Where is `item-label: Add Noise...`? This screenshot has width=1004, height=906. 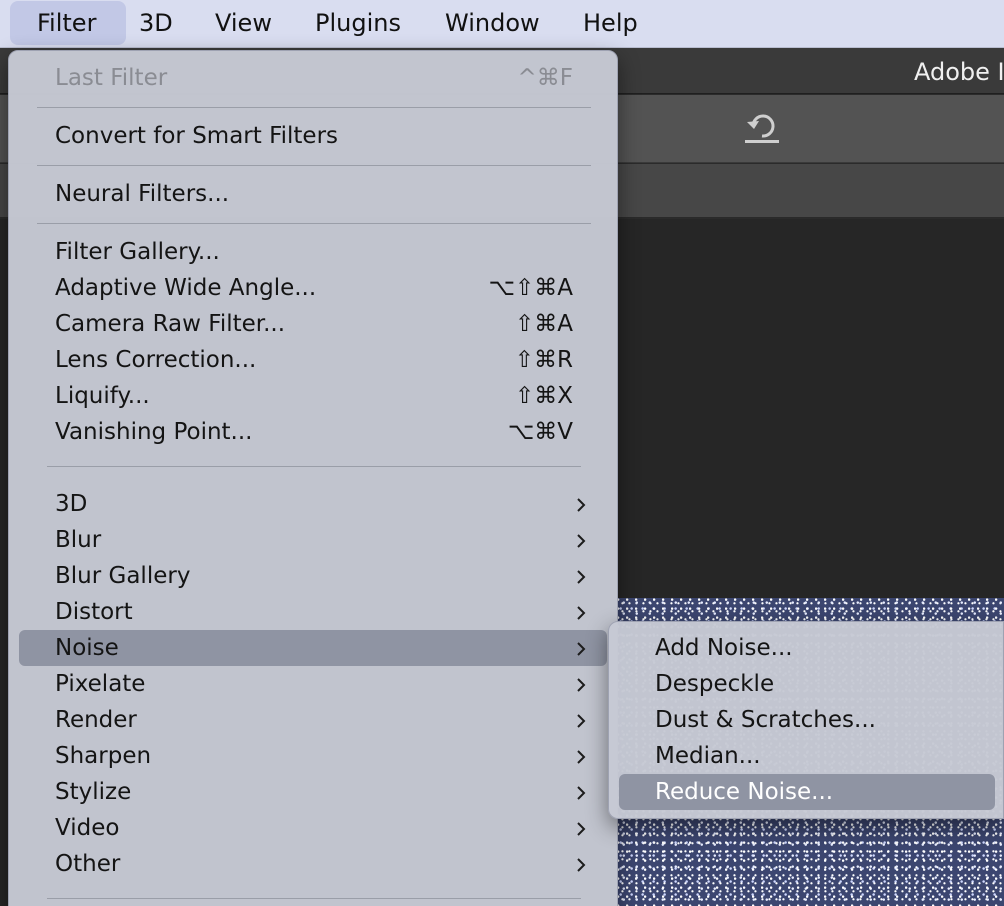
item-label: Add Noise... is located at coordinates (724, 648).